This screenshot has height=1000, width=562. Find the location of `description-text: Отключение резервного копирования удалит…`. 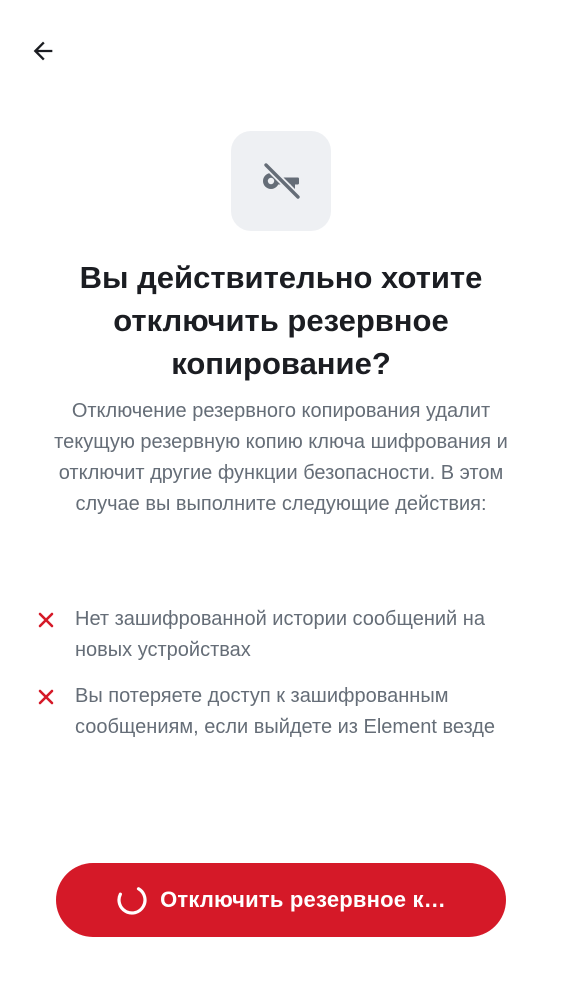

description-text: Отключение резервного копирования удалит… is located at coordinates (281, 457).